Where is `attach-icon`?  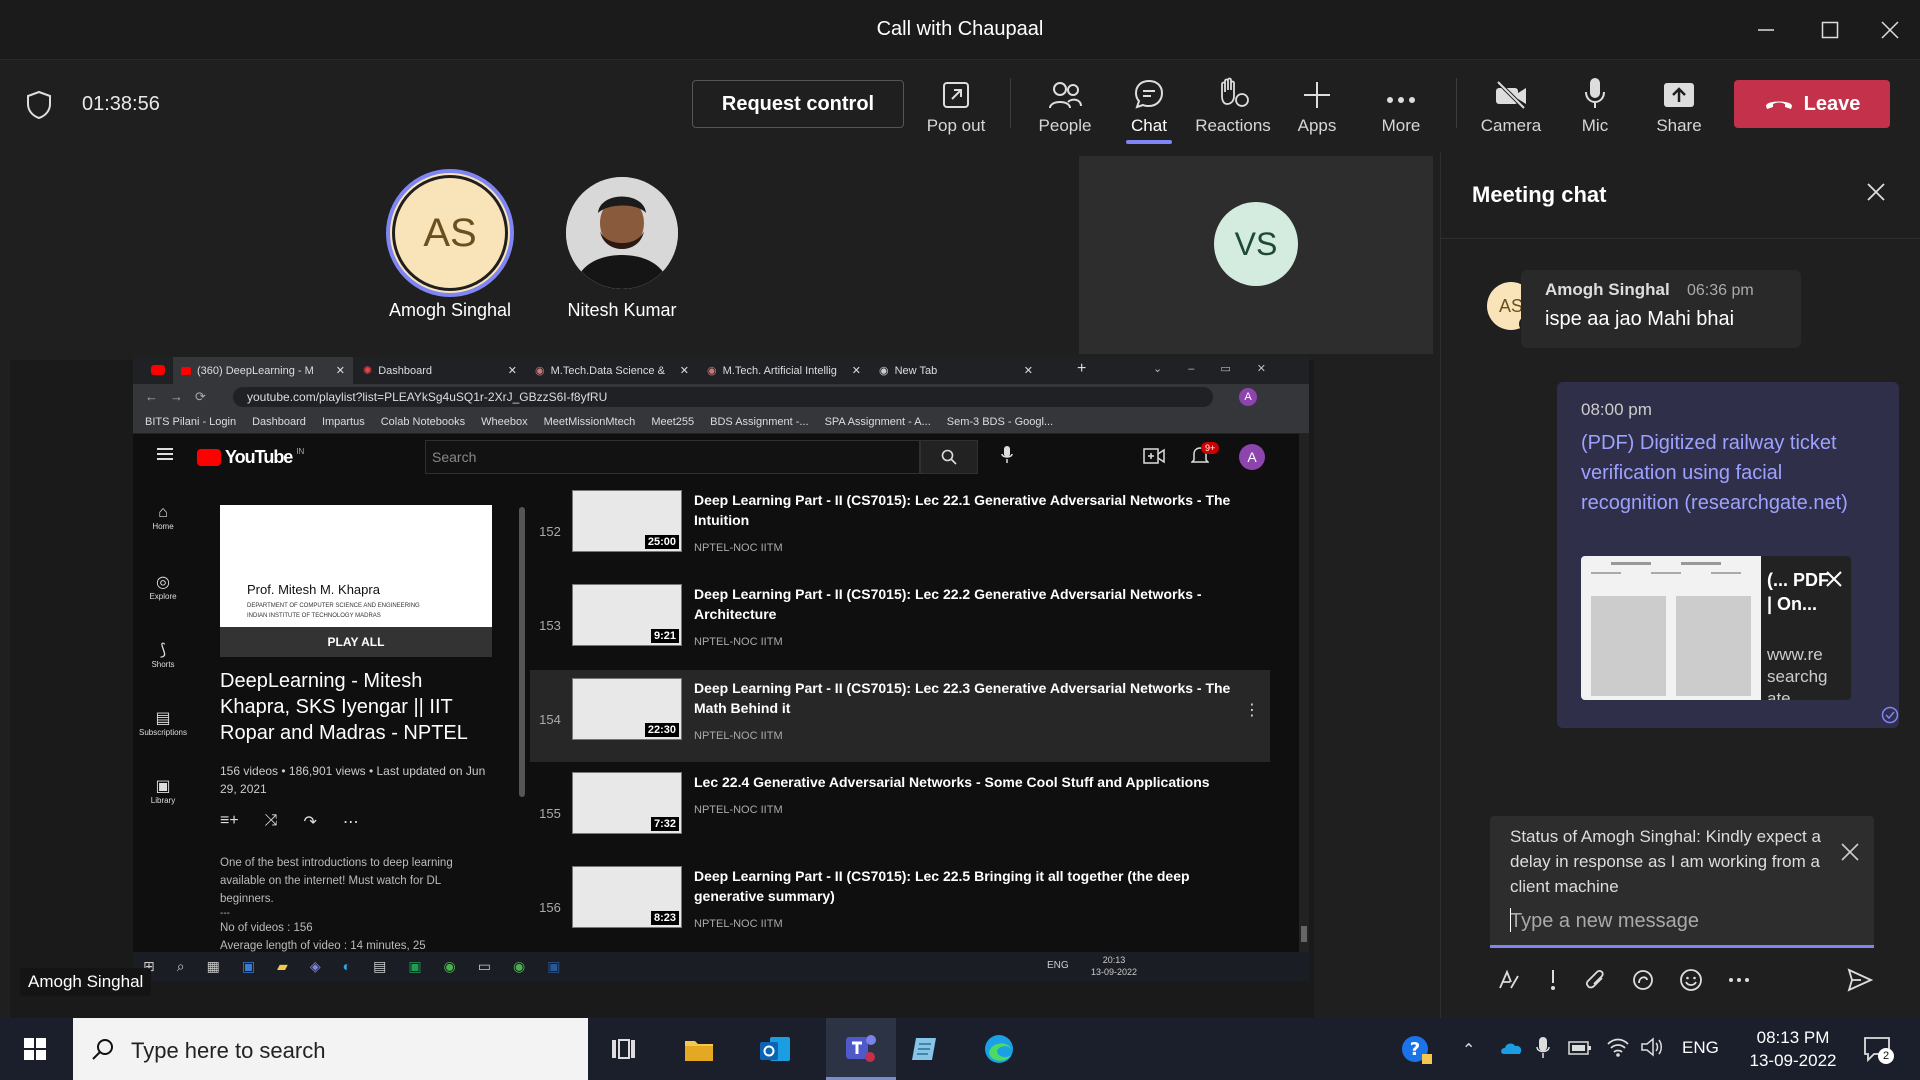 attach-icon is located at coordinates (1596, 980).